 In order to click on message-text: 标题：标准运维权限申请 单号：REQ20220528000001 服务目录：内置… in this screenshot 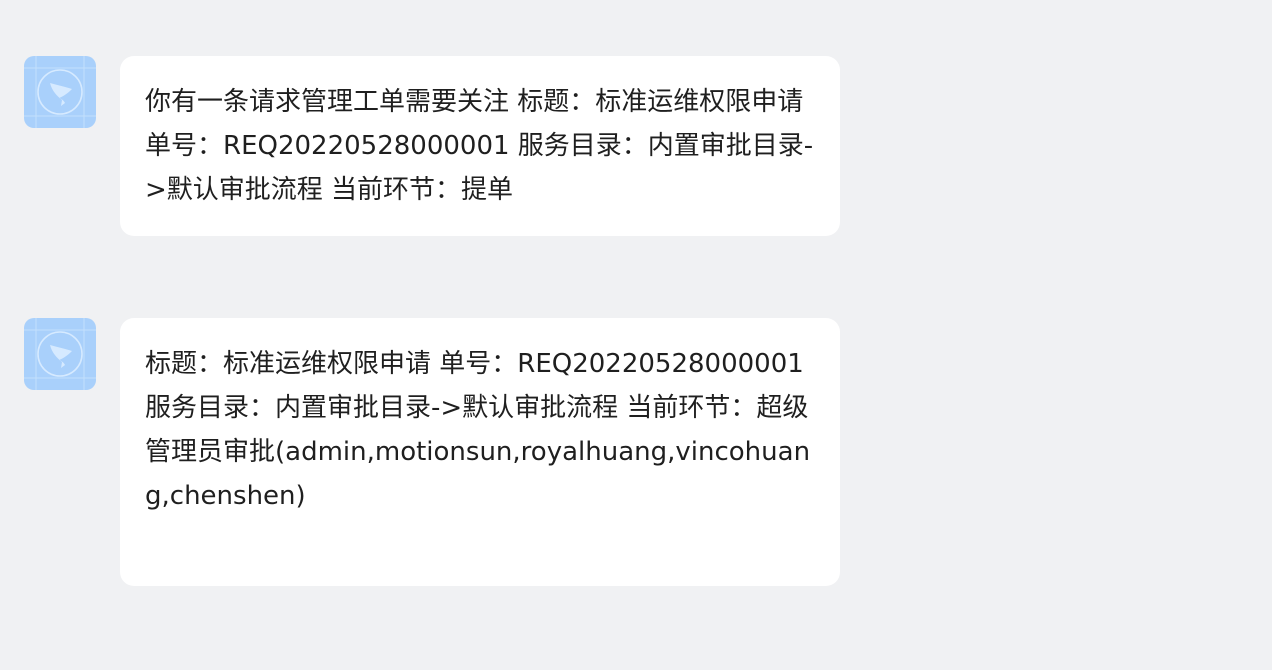, I will do `click(479, 430)`.